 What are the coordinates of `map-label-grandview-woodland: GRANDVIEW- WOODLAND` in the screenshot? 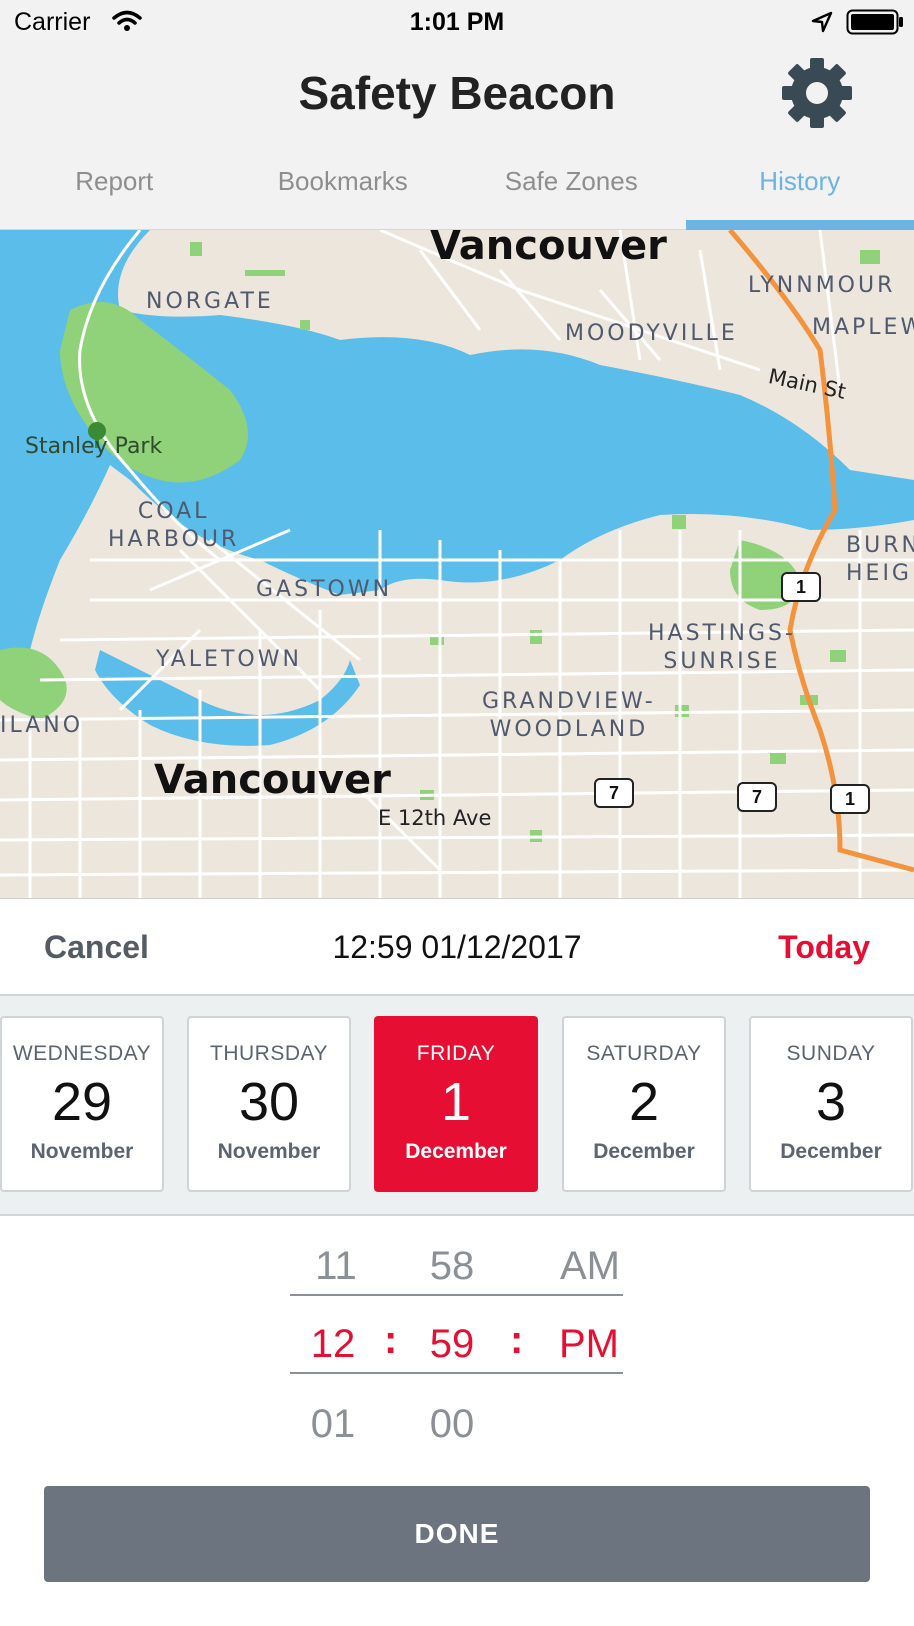 It's located at (569, 715).